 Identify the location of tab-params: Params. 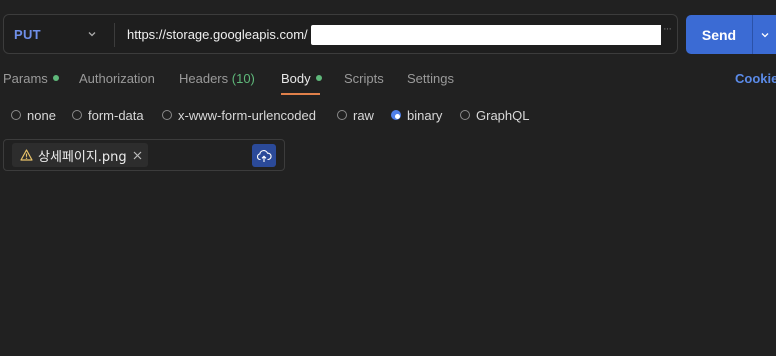
(31, 78).